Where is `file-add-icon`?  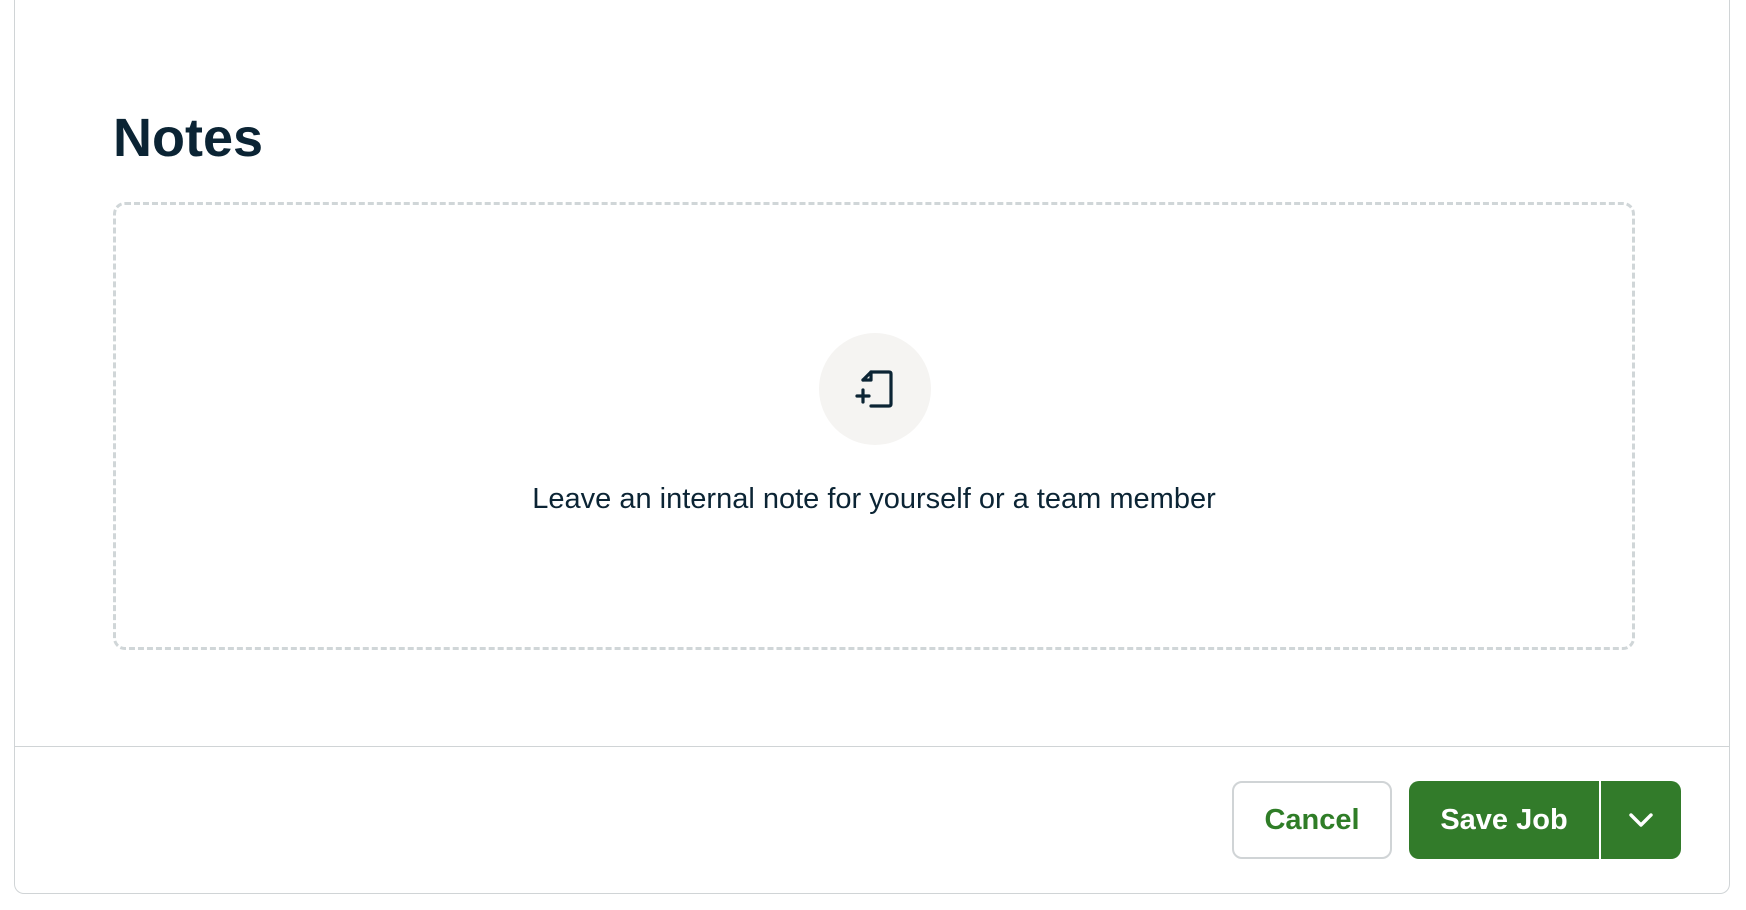 file-add-icon is located at coordinates (874, 389).